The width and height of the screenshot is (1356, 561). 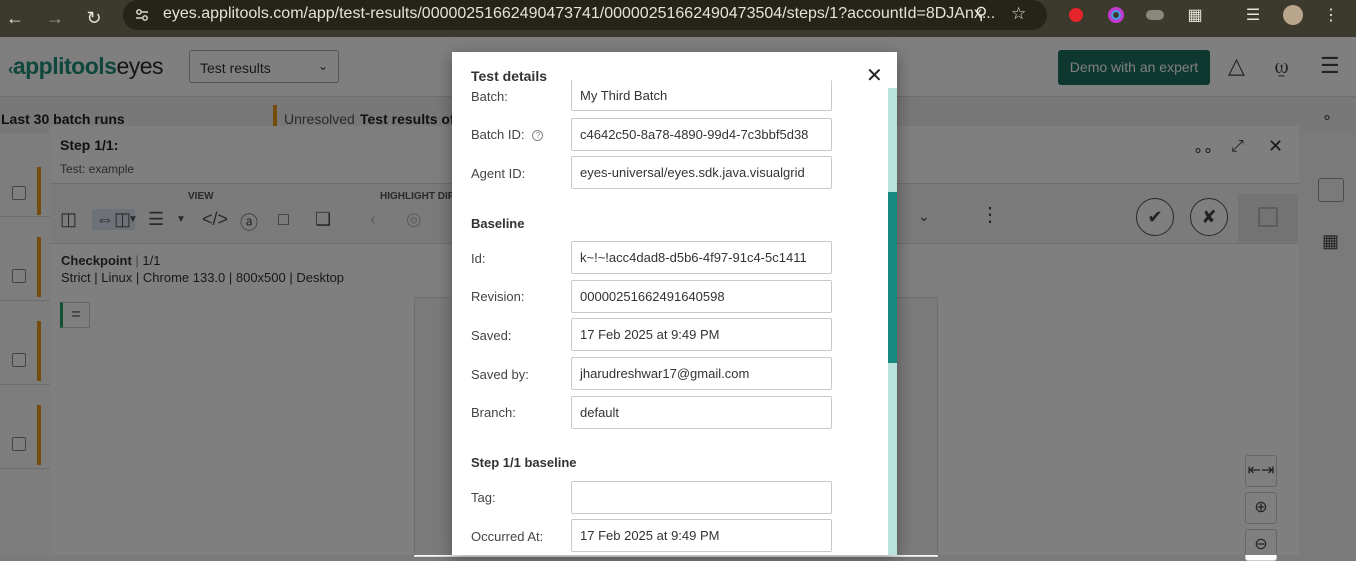 What do you see at coordinates (498, 296) in the screenshot?
I see `revision-label: Revision:` at bounding box center [498, 296].